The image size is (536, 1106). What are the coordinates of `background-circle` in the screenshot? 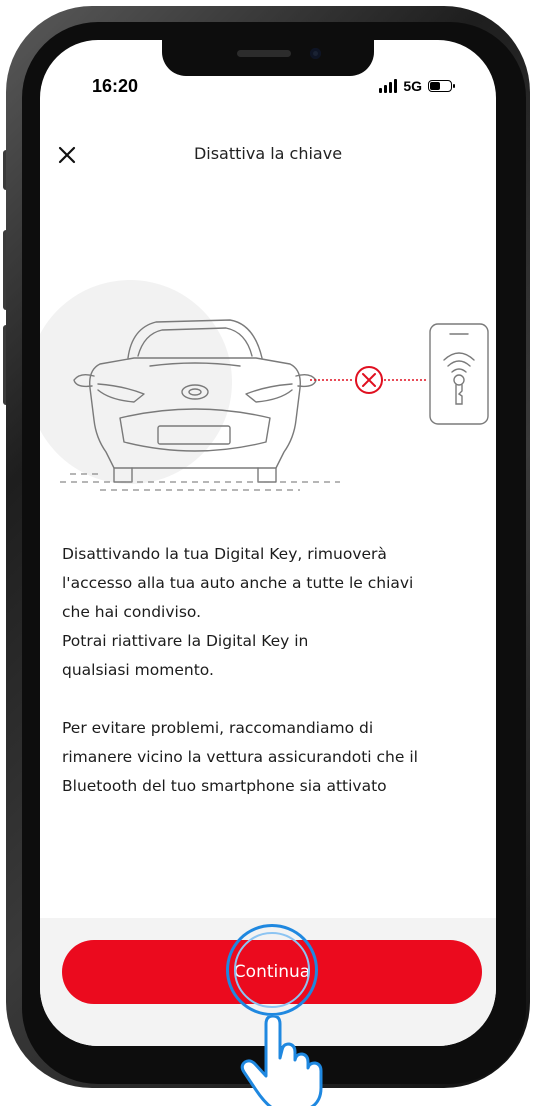 It's located at (136, 382).